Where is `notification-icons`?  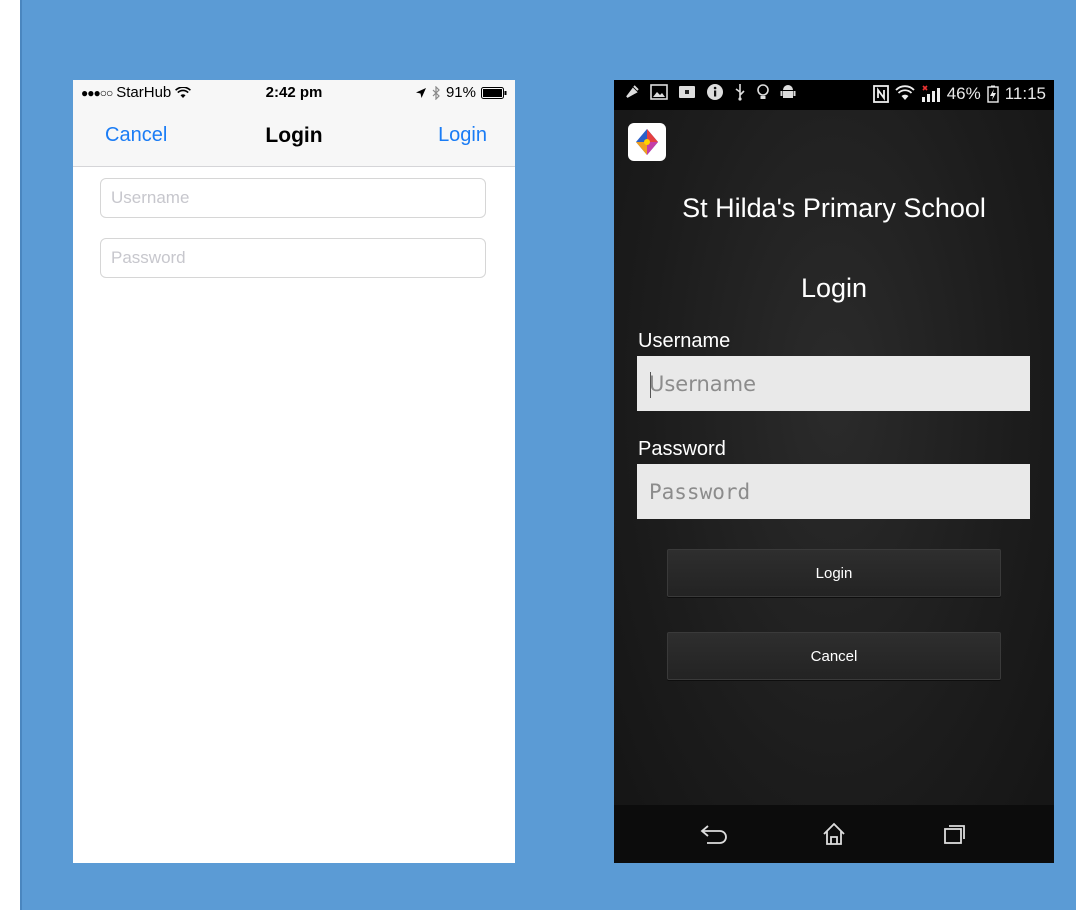 notification-icons is located at coordinates (710, 92).